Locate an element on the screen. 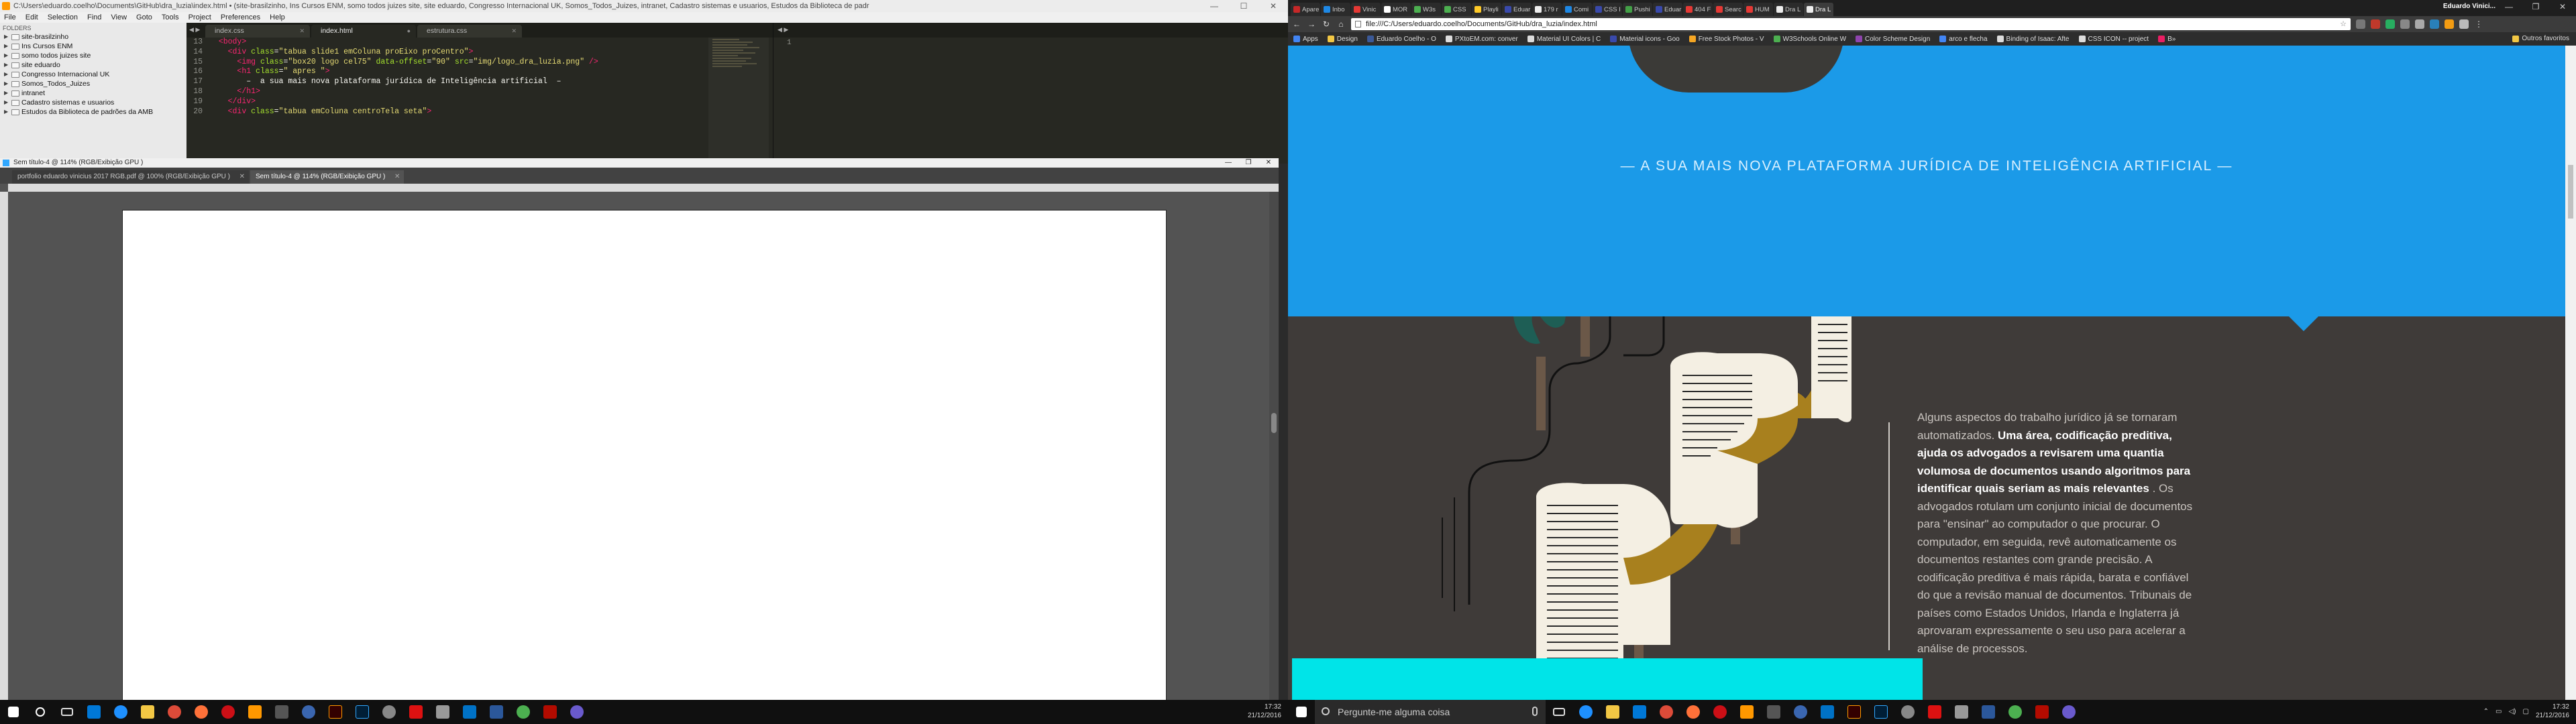 The image size is (2576, 724). taskbar-explorer is located at coordinates (147, 712).